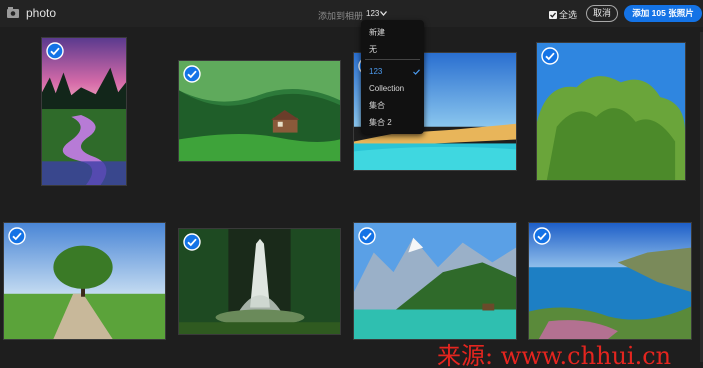  I want to click on photos-app-icon, so click(13, 12).